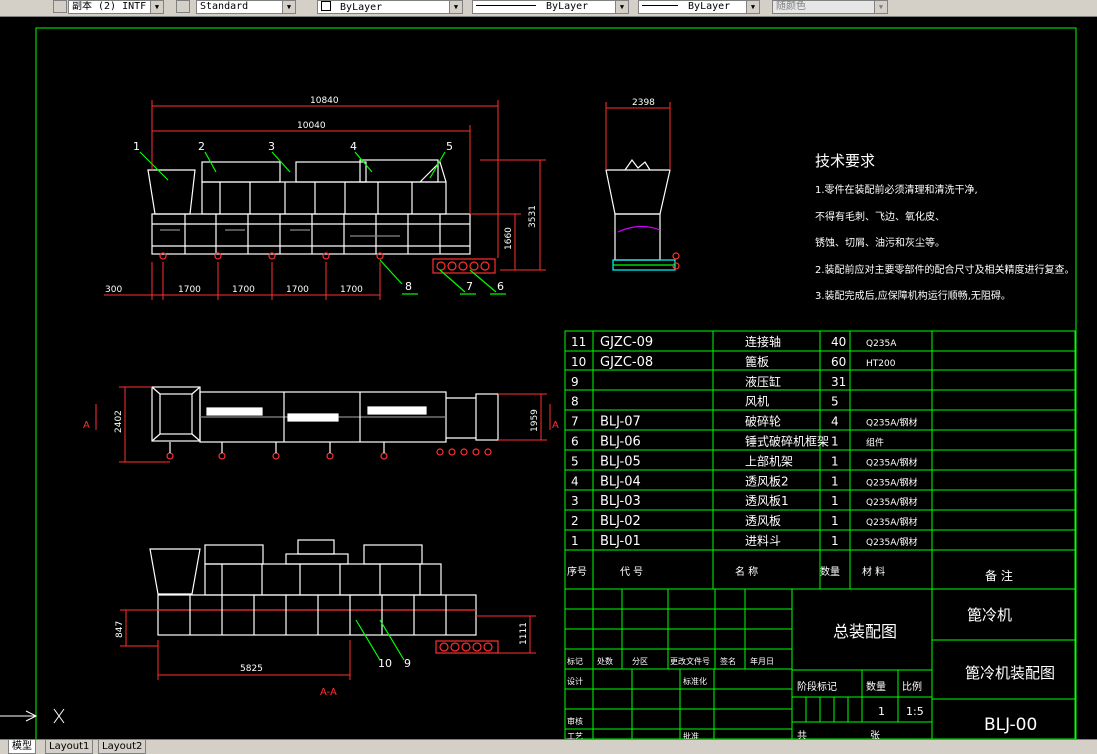 The image size is (1097, 754). I want to click on bom-cell-name: 上部机架, so click(769, 460).